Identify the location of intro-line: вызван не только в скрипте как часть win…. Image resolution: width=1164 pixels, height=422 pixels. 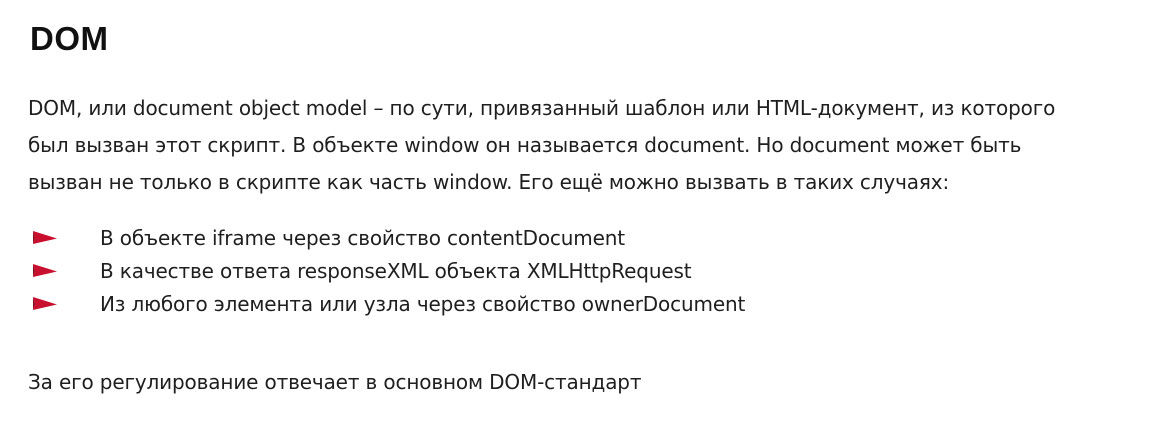
(489, 182).